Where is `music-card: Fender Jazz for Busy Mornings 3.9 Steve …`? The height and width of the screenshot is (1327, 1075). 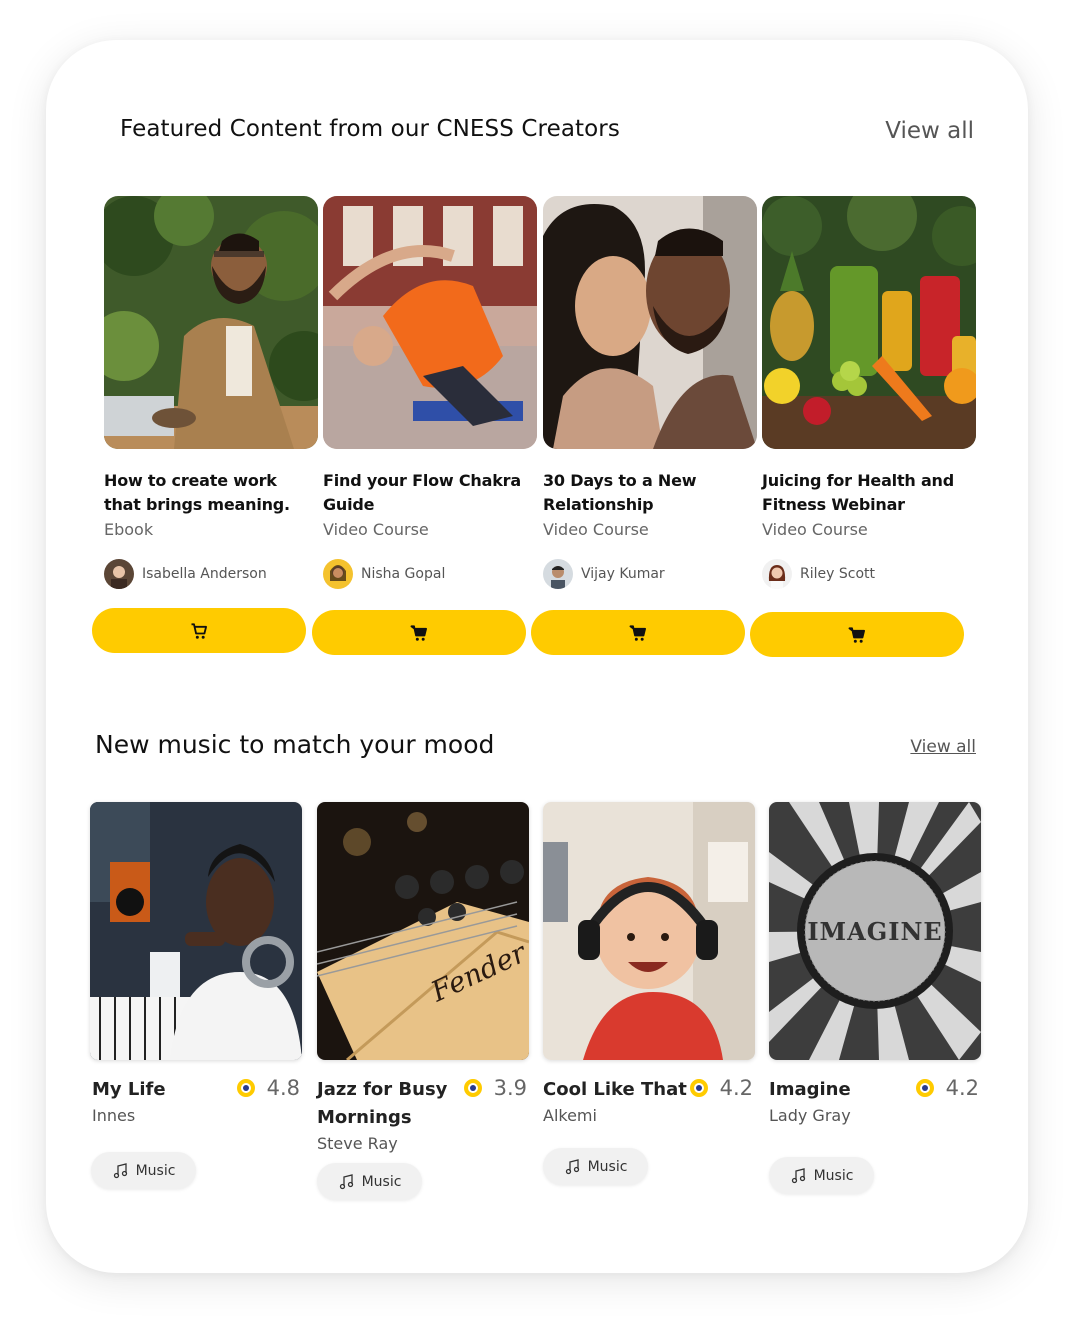 music-card: Fender Jazz for Busy Mornings 3.9 Steve … is located at coordinates (424, 977).